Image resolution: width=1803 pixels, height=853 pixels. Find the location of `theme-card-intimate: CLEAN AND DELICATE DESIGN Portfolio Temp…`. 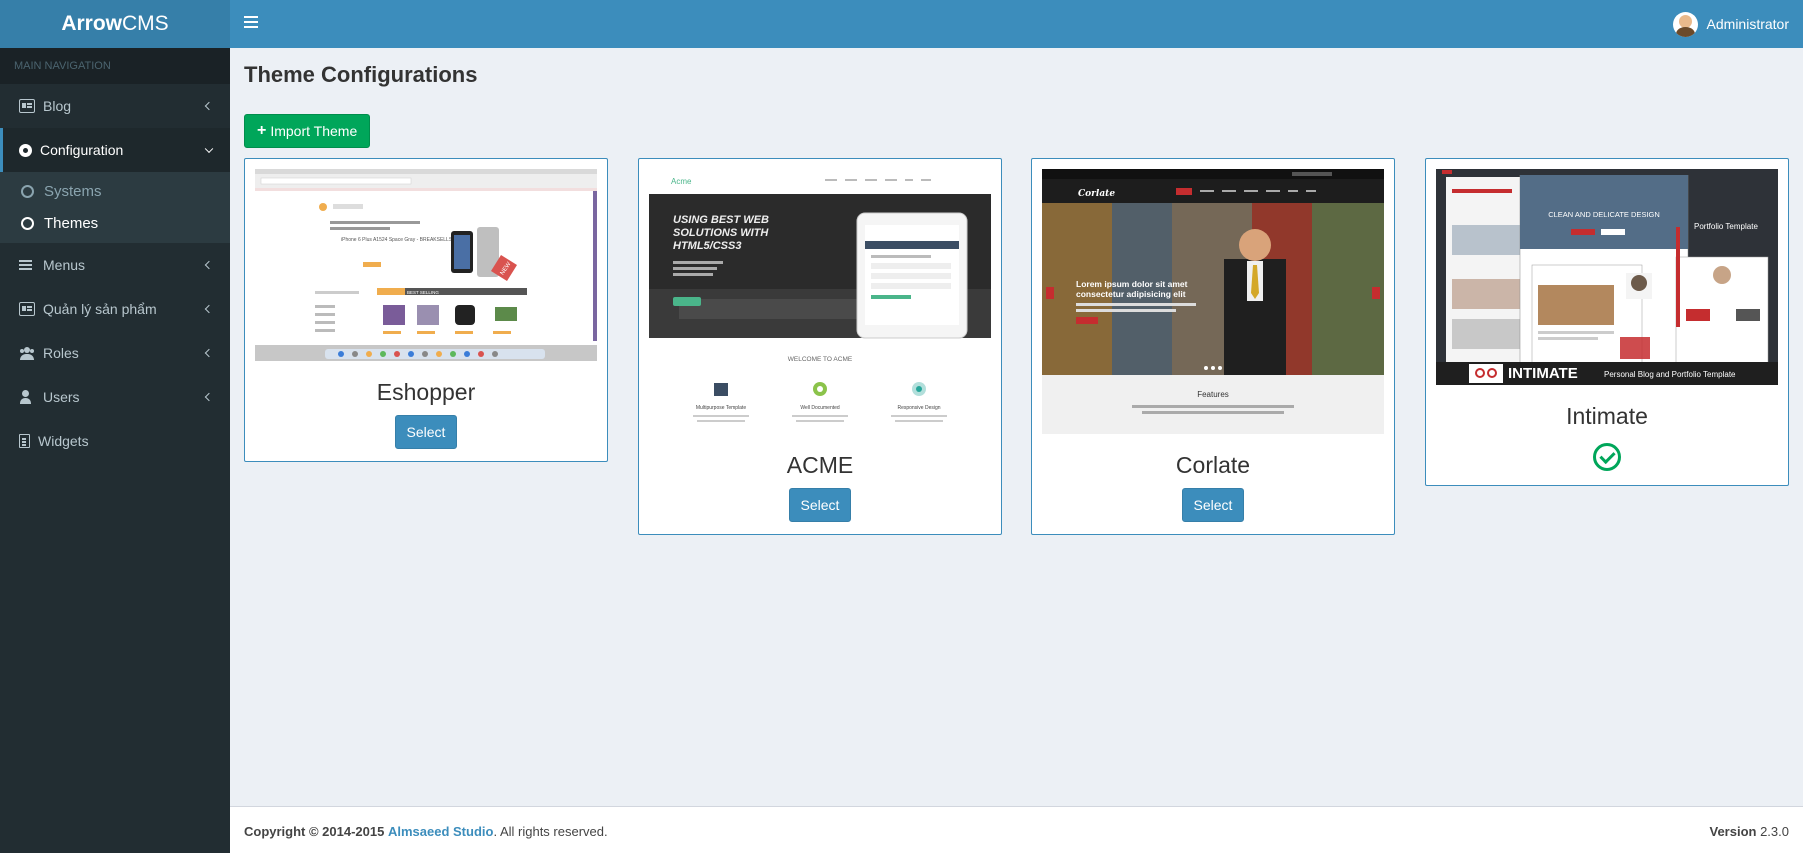

theme-card-intimate: CLEAN AND DELICATE DESIGN Portfolio Temp… is located at coordinates (1607, 322).